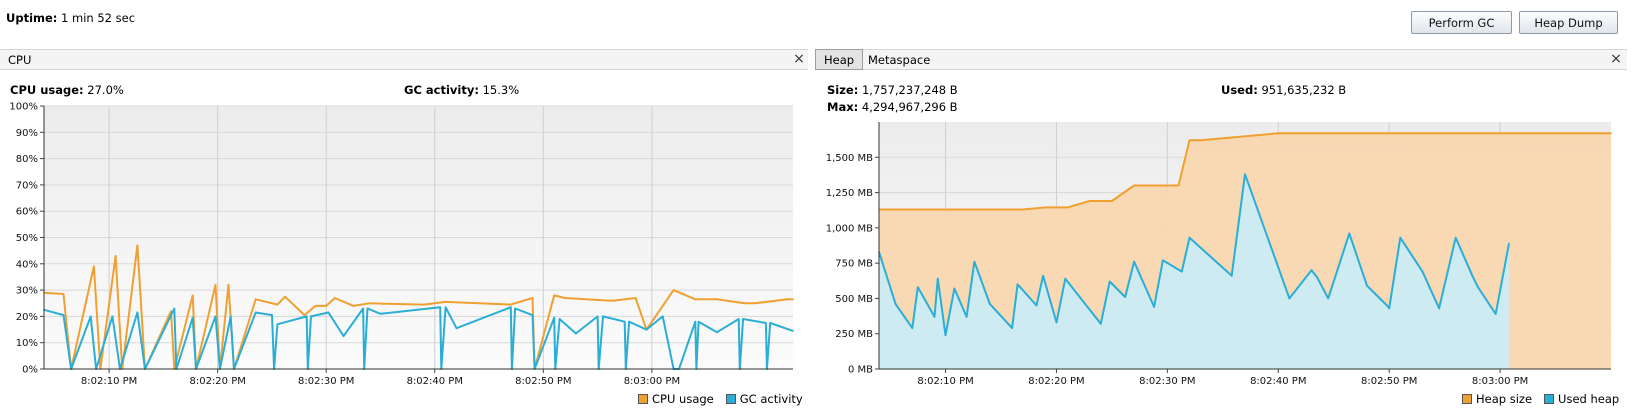 The width and height of the screenshot is (1632, 413). I want to click on heap-xtick-label: 8:02:50 PM, so click(1389, 381).